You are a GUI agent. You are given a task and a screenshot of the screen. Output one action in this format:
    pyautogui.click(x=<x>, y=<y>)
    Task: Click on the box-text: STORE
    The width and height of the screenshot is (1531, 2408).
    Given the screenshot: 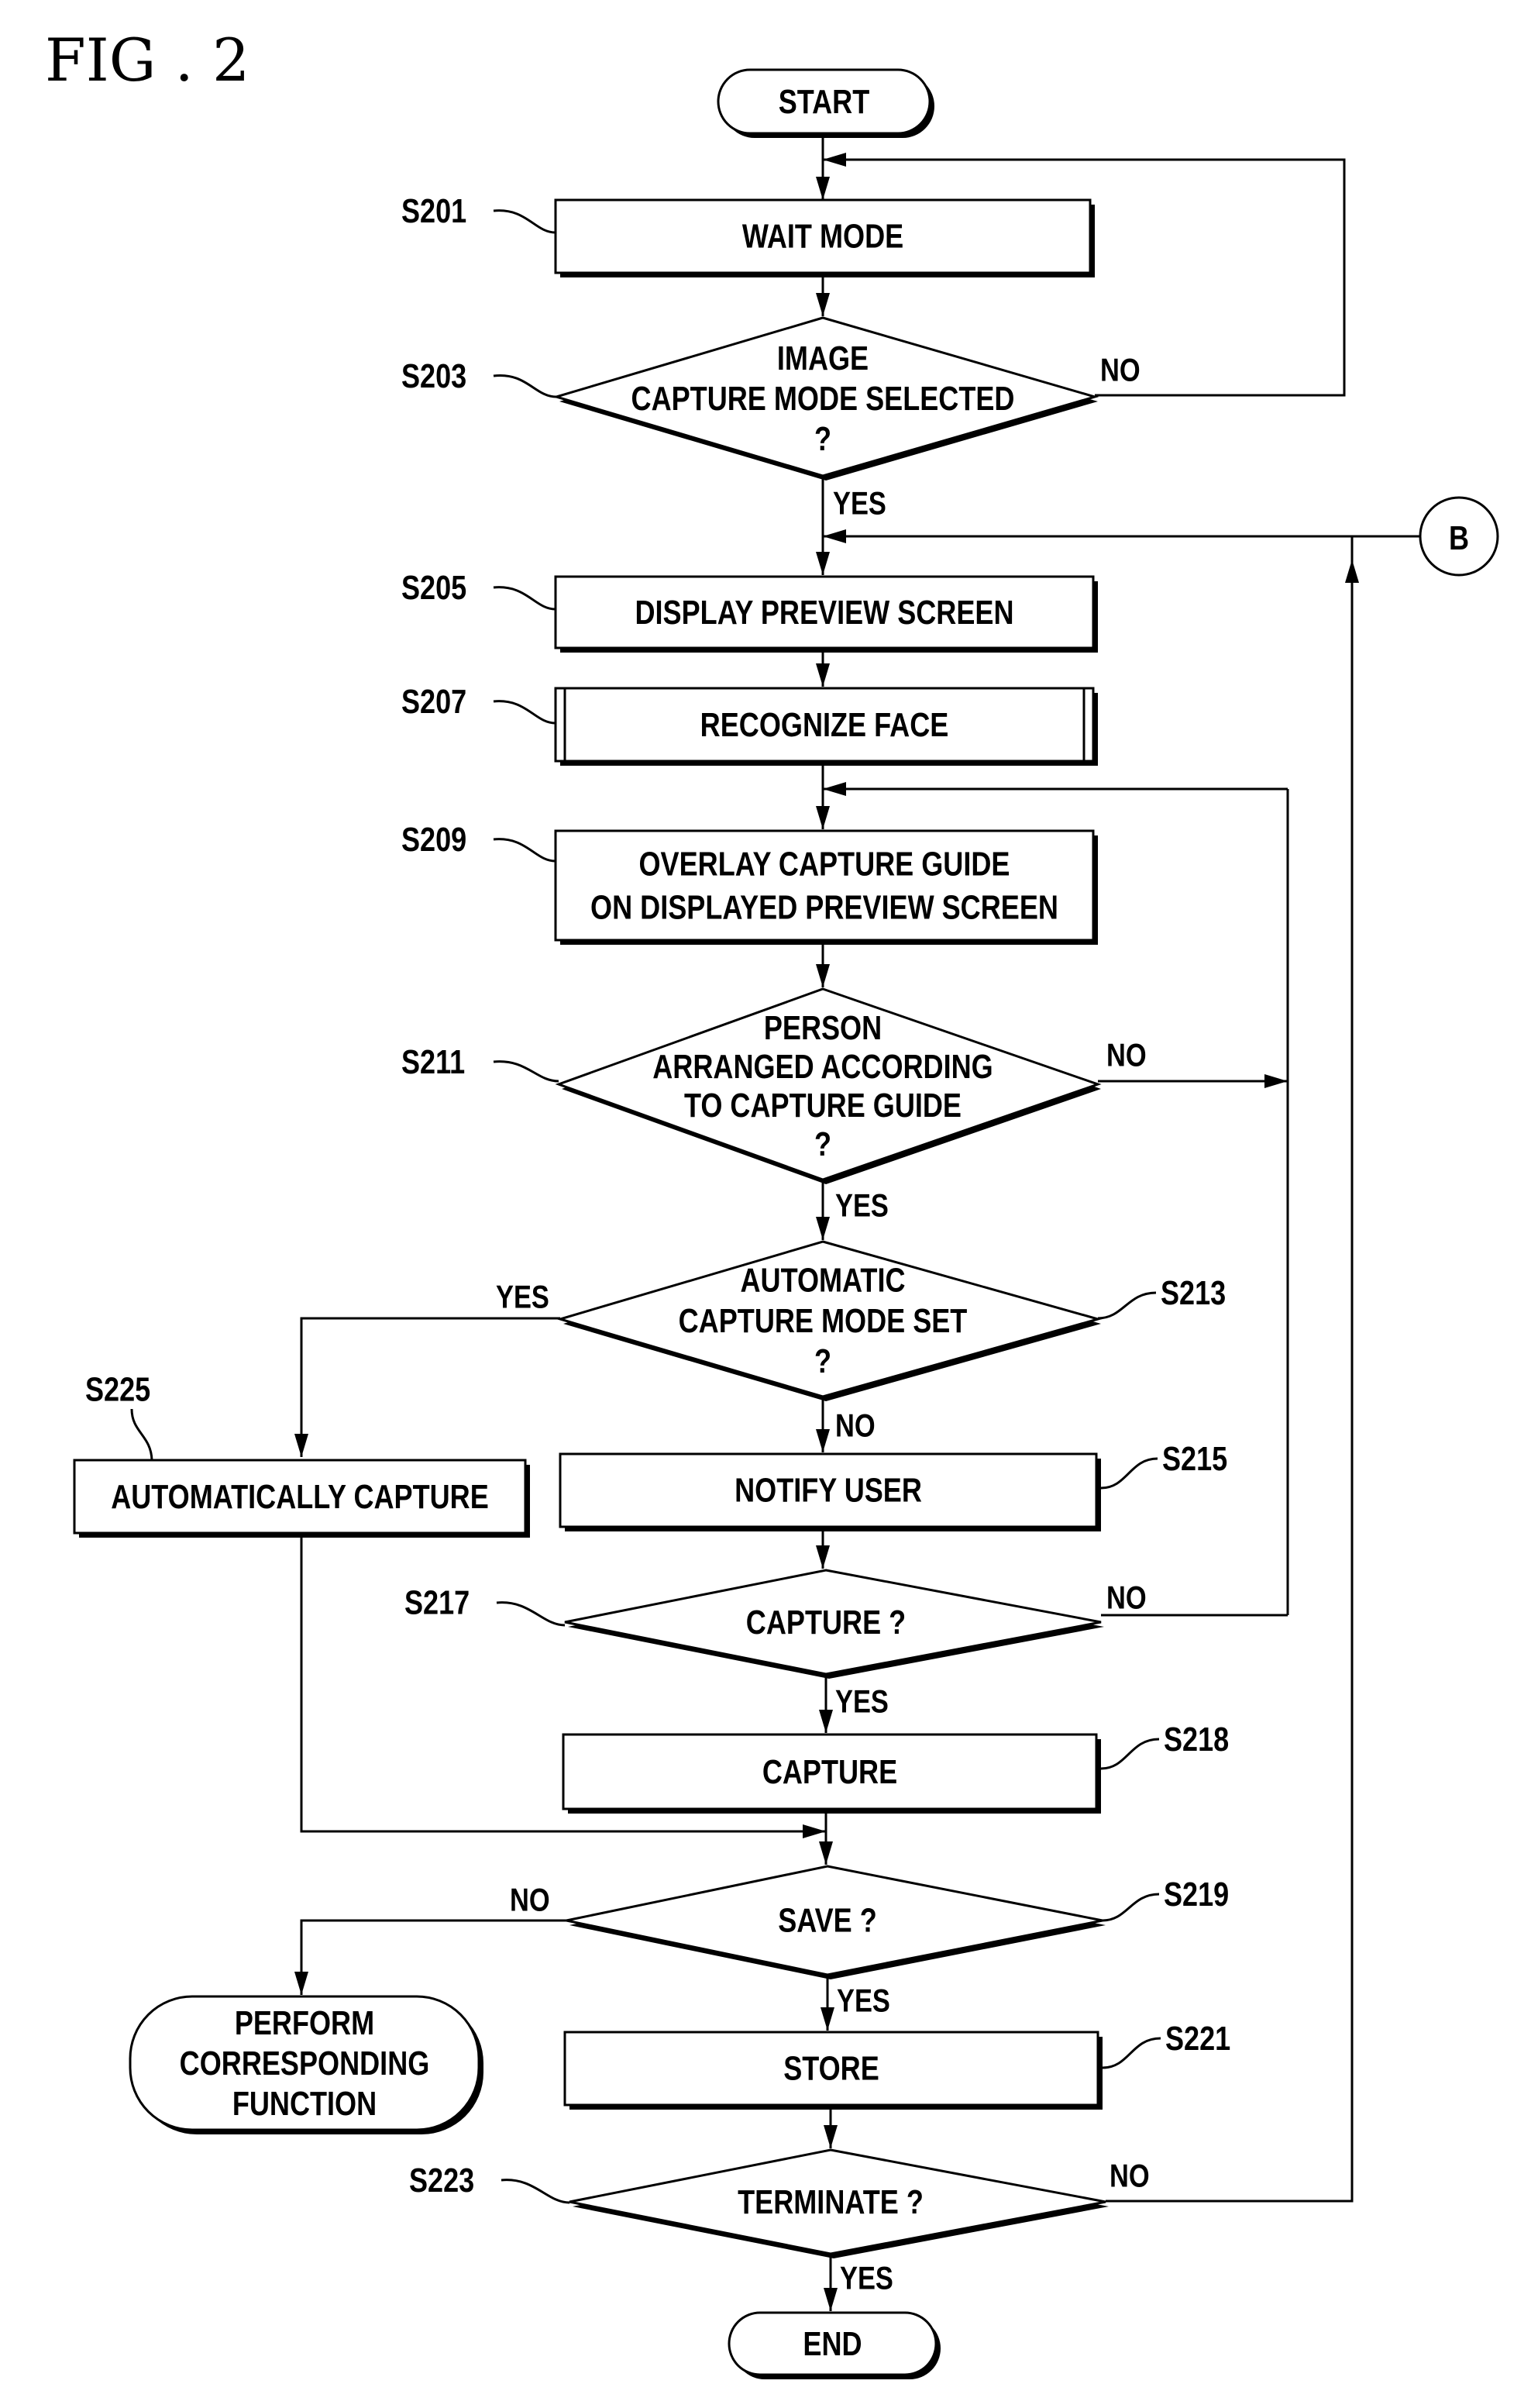 What is the action you would take?
    pyautogui.click(x=831, y=2068)
    